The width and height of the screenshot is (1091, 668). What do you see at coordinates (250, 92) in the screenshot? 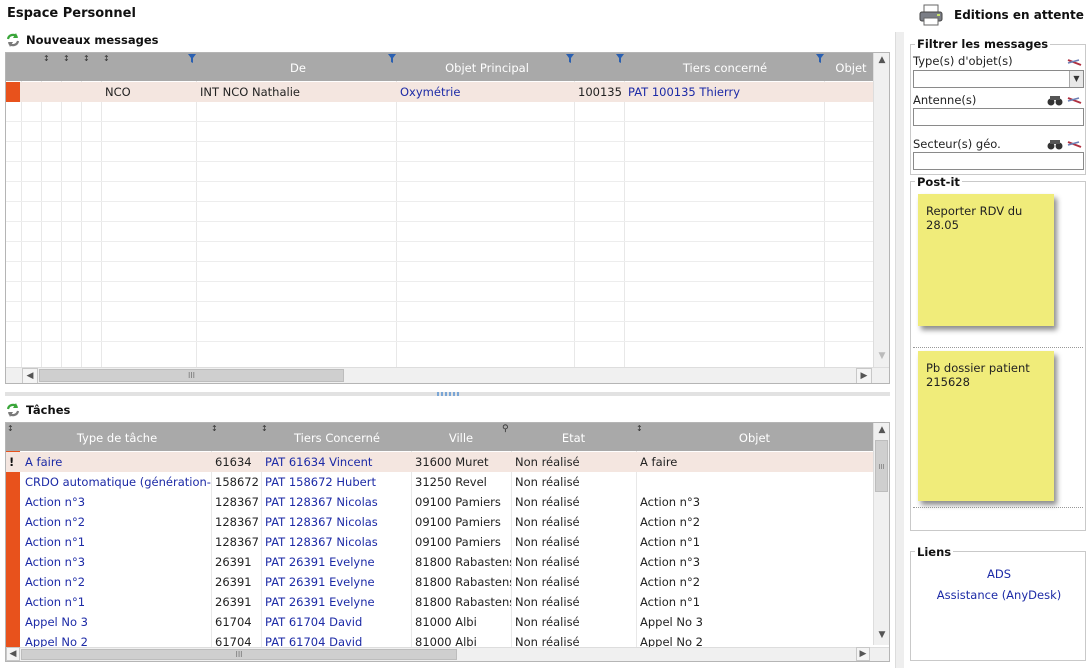
I see `message-from: INT NCO Nathalie` at bounding box center [250, 92].